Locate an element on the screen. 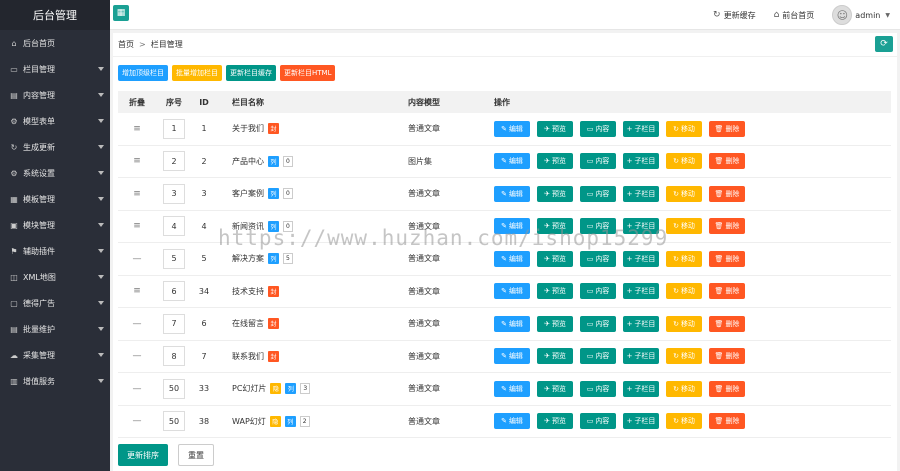 The width and height of the screenshot is (900, 471). sidebar-item-3: ⚙ 模型表单 is located at coordinates (55, 121).